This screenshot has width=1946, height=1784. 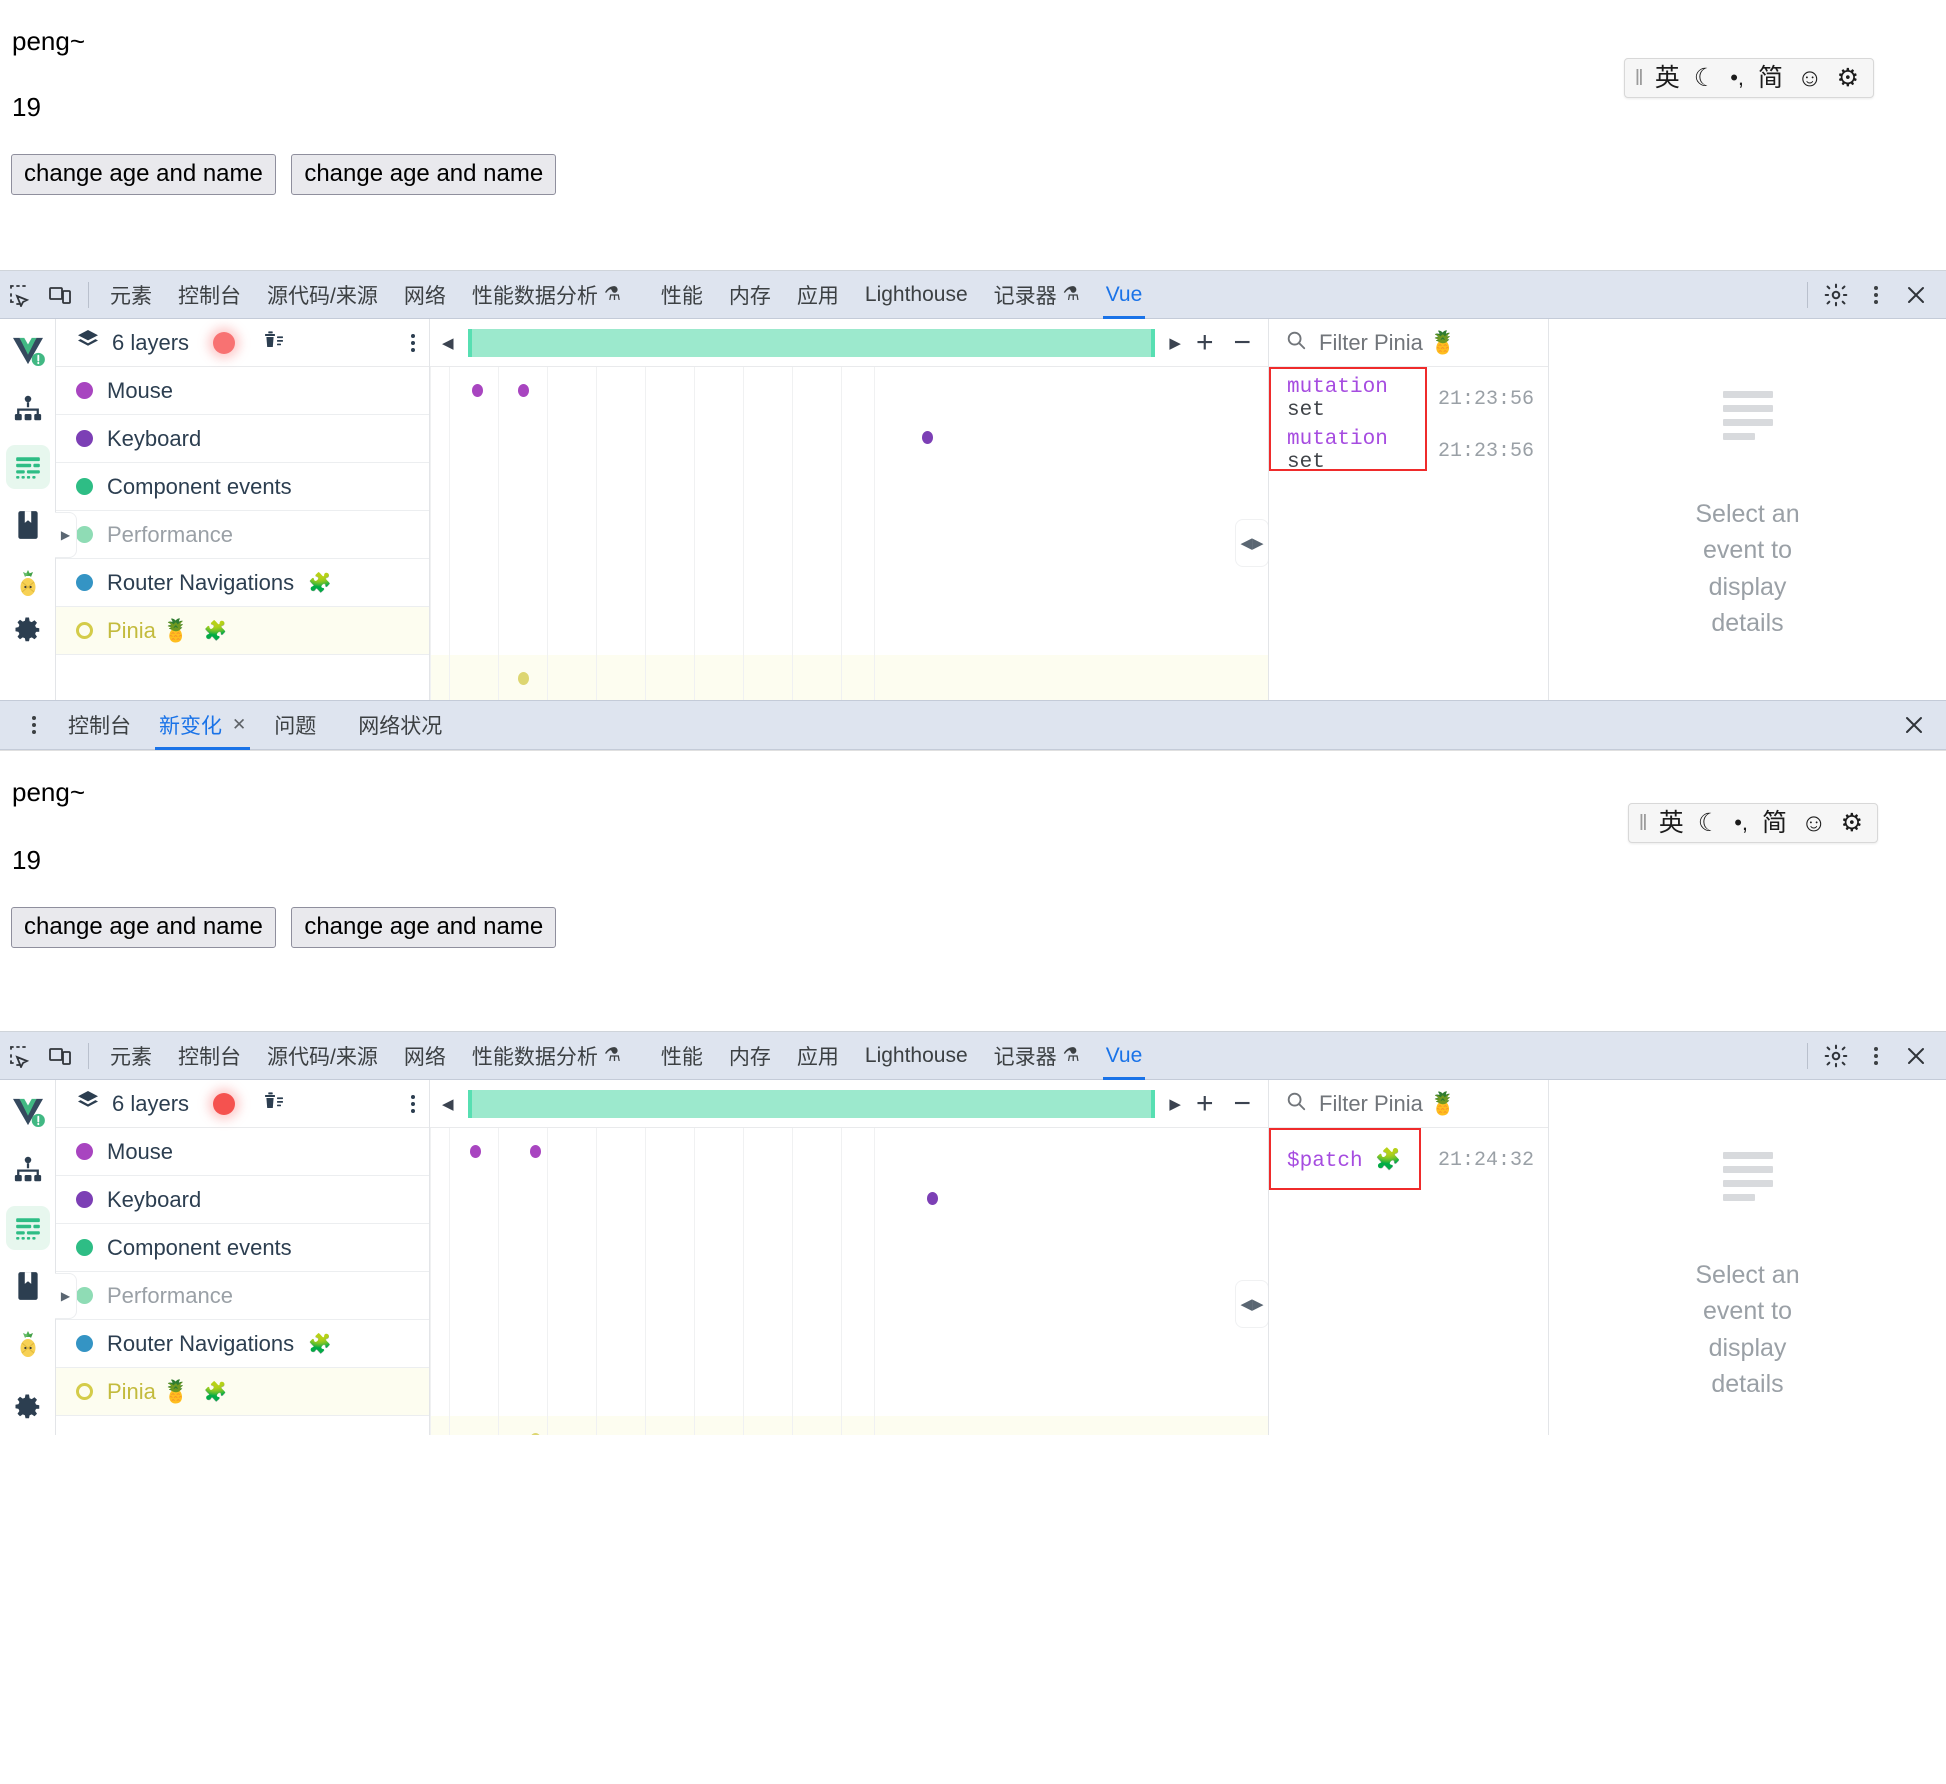 I want to click on close-tab-icon: ✕, so click(x=239, y=725).